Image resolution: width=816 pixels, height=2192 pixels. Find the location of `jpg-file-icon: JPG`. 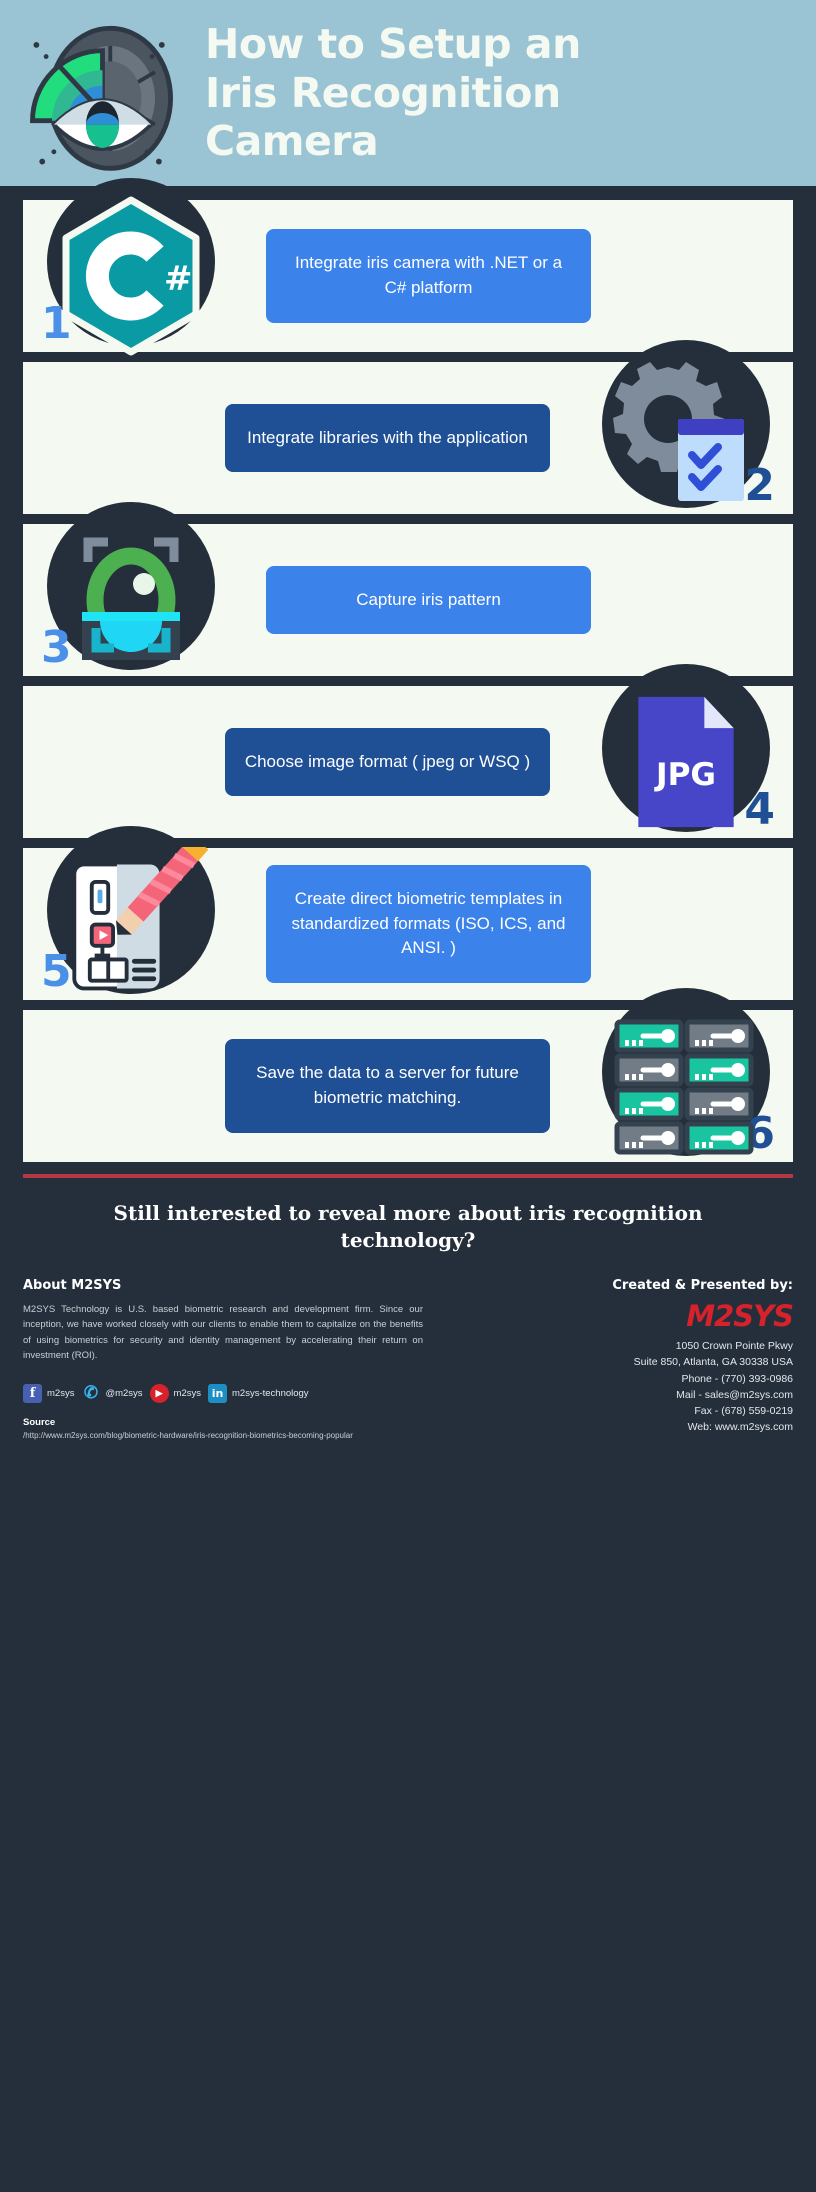

jpg-file-icon: JPG is located at coordinates (685, 762).